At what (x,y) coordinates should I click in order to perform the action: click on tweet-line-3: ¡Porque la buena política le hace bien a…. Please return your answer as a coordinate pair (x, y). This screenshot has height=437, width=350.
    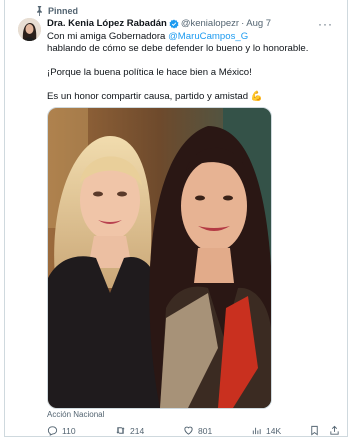
    Looking at the image, I should click on (149, 72).